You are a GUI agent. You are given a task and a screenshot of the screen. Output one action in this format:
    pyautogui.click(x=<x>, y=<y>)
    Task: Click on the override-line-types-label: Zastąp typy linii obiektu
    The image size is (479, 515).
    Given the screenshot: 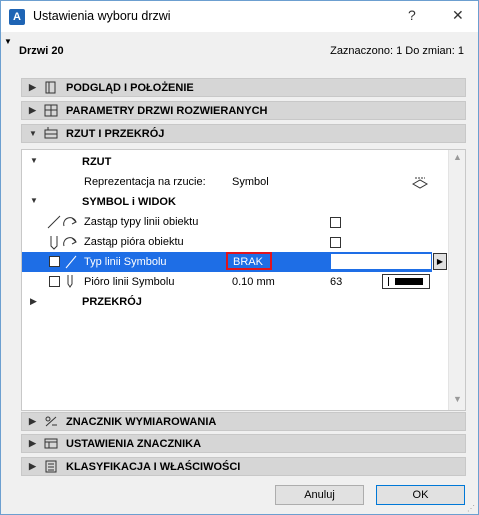 What is the action you would take?
    pyautogui.click(x=141, y=222)
    